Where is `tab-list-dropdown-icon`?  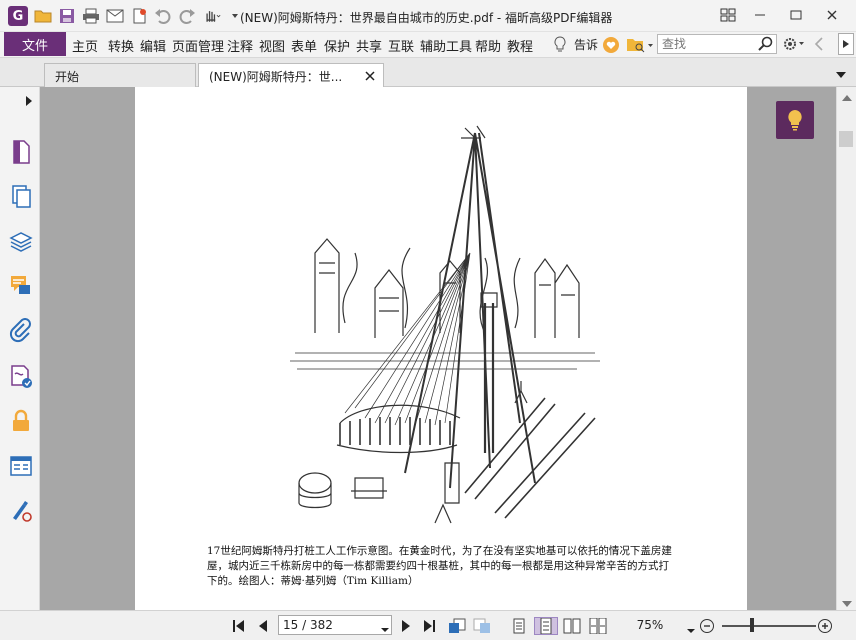 tab-list-dropdown-icon is located at coordinates (841, 75).